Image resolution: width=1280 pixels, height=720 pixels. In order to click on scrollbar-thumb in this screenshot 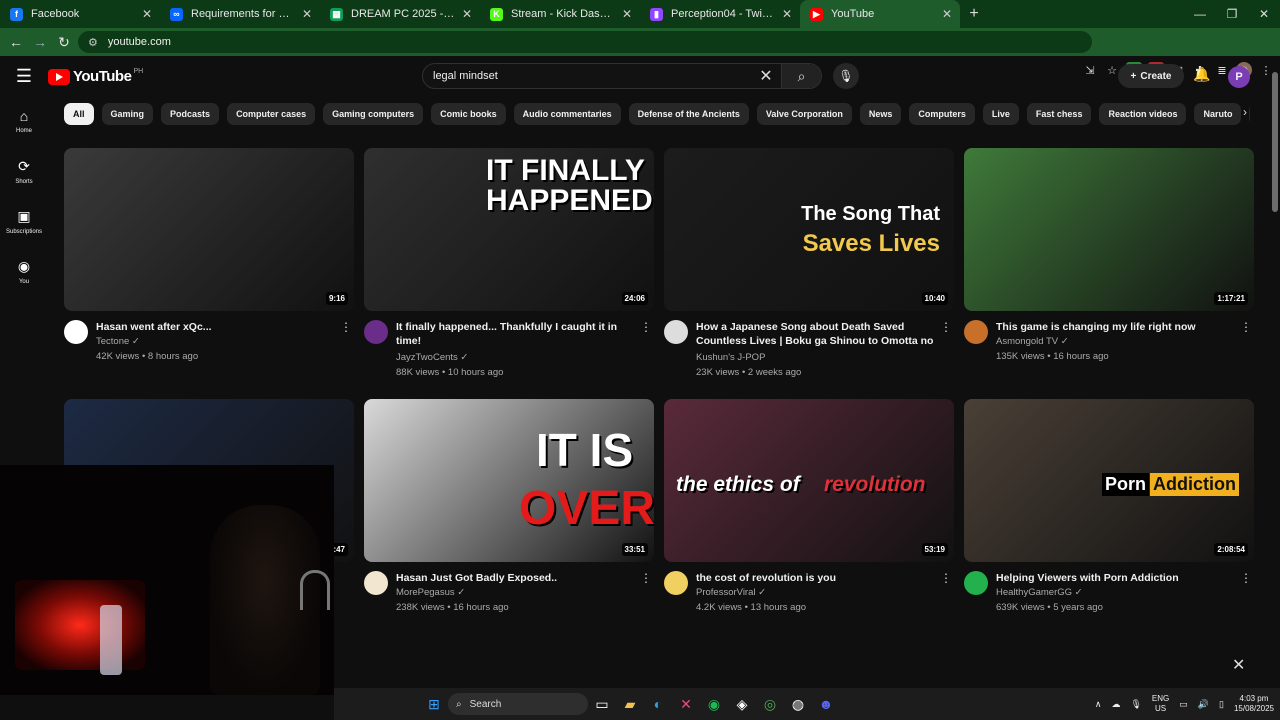, I will do `click(1275, 142)`.